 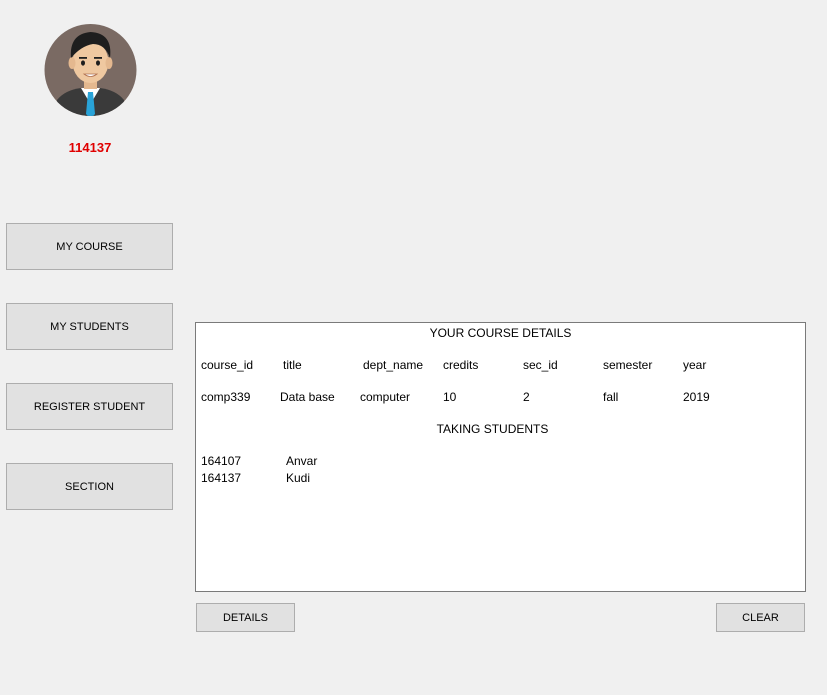 I want to click on taking-students-title: TAKING STUDENTS, so click(x=492, y=429).